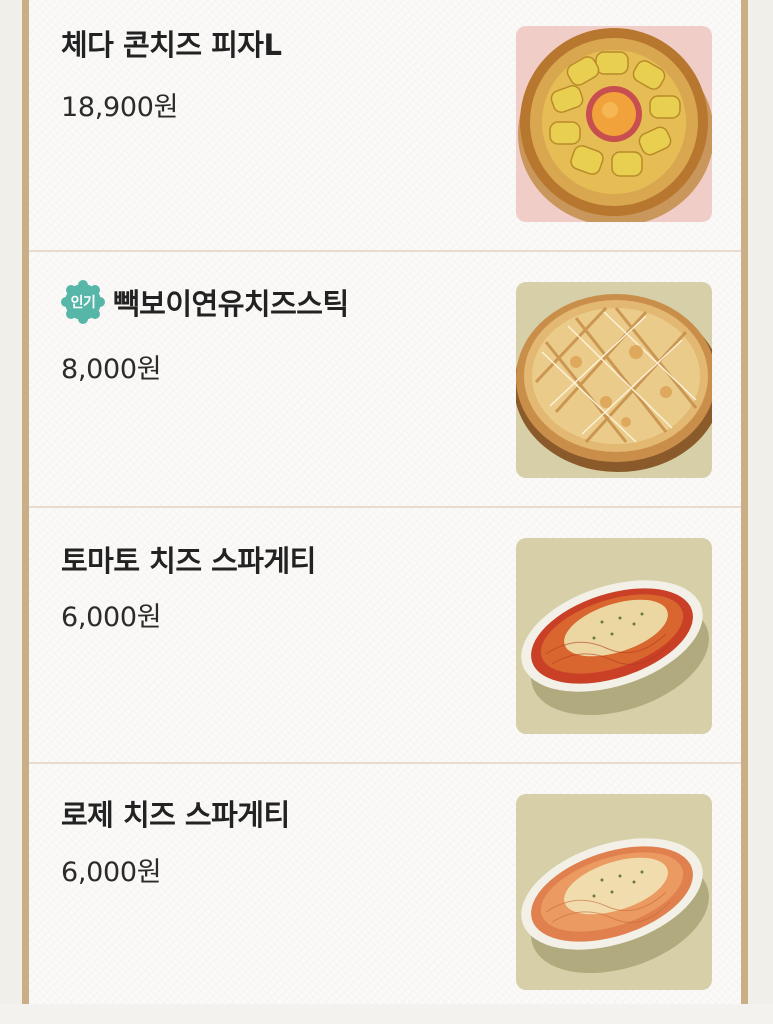 This screenshot has width=773, height=1024. I want to click on tomato-cheese-spaghetti-image, so click(614, 636).